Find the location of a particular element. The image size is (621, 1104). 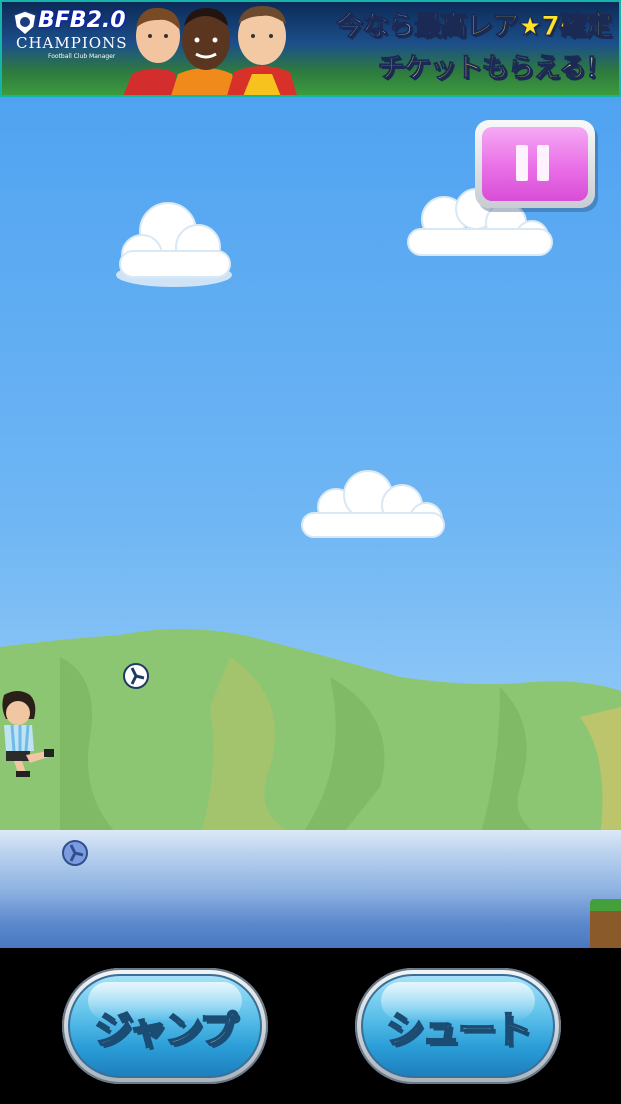

tagline-now: 今なら is located at coordinates (376, 27).